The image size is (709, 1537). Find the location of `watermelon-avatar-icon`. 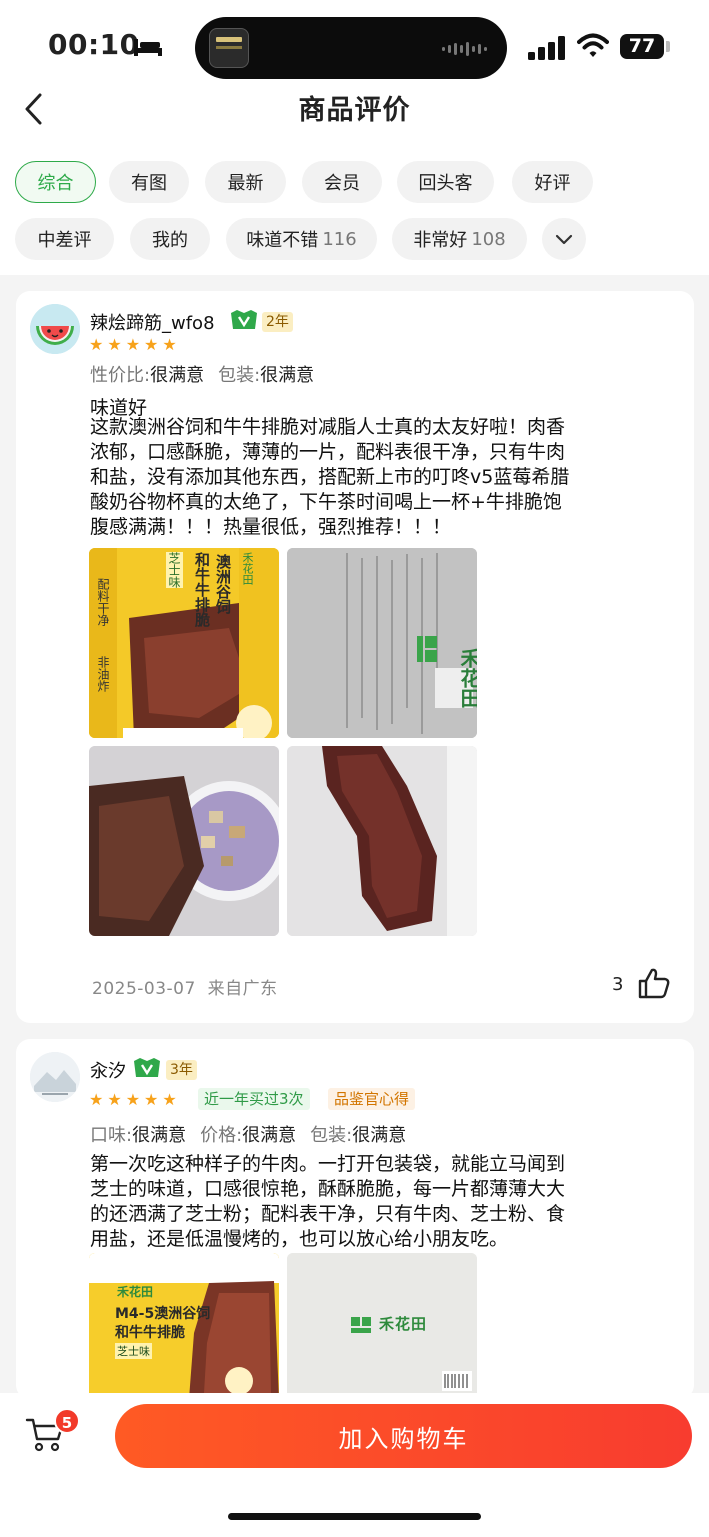

watermelon-avatar-icon is located at coordinates (55, 329).